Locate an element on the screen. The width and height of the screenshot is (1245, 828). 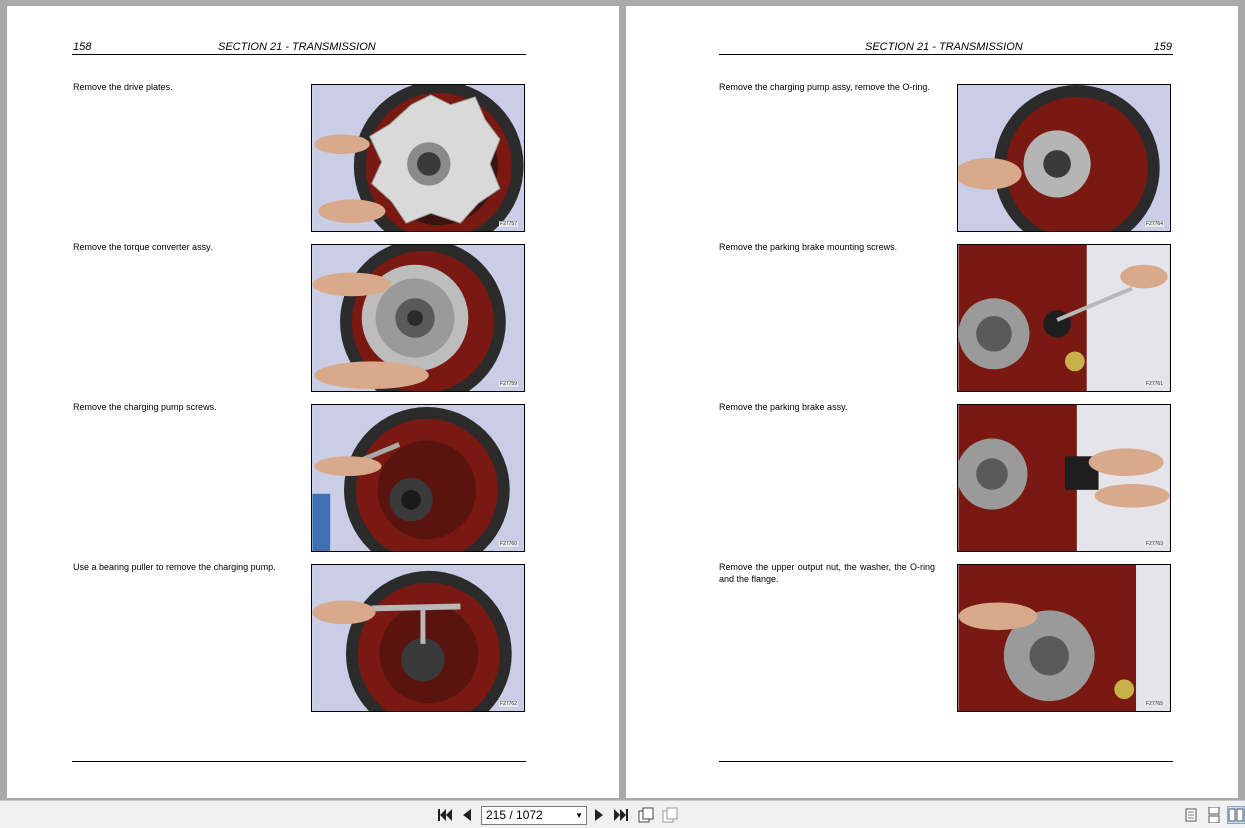
figure-code: F27764 is located at coordinates (1154, 224).